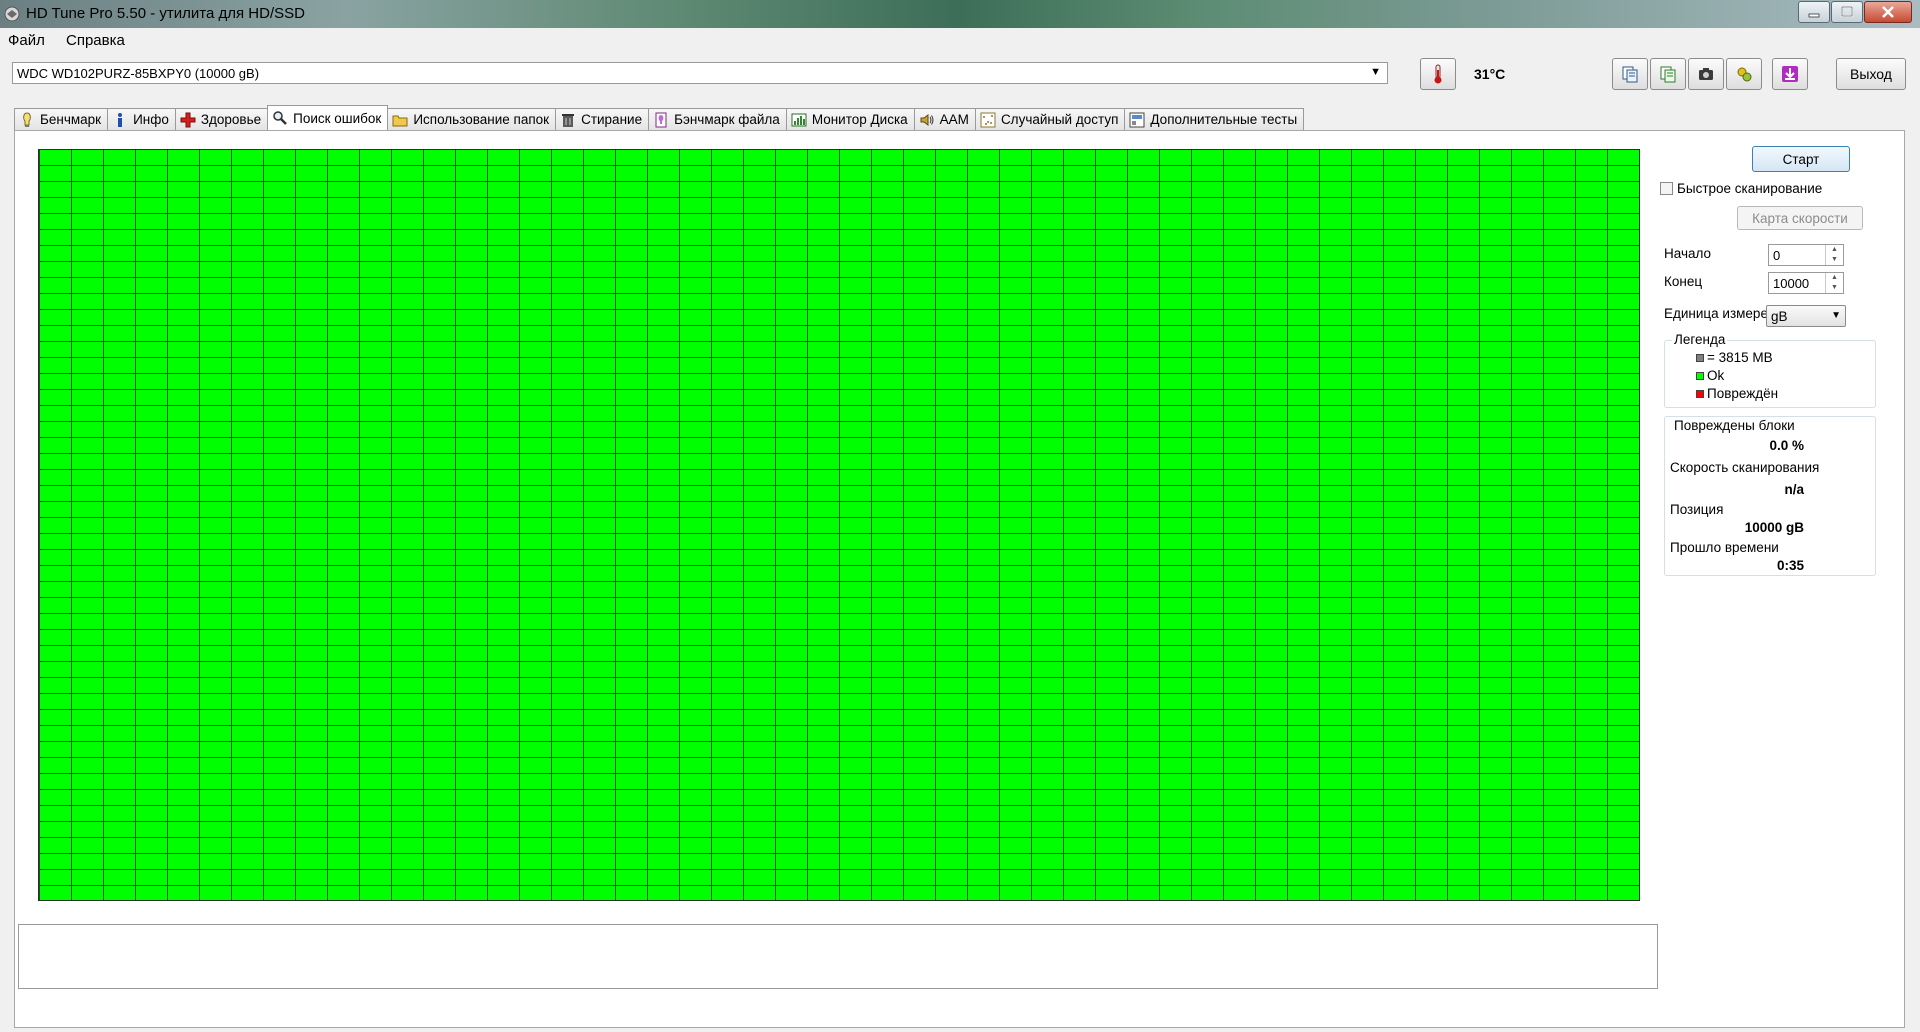  I want to click on drive-select-value: WDC WD102PURZ-85BXPY0 (10000 gB), so click(138, 73).